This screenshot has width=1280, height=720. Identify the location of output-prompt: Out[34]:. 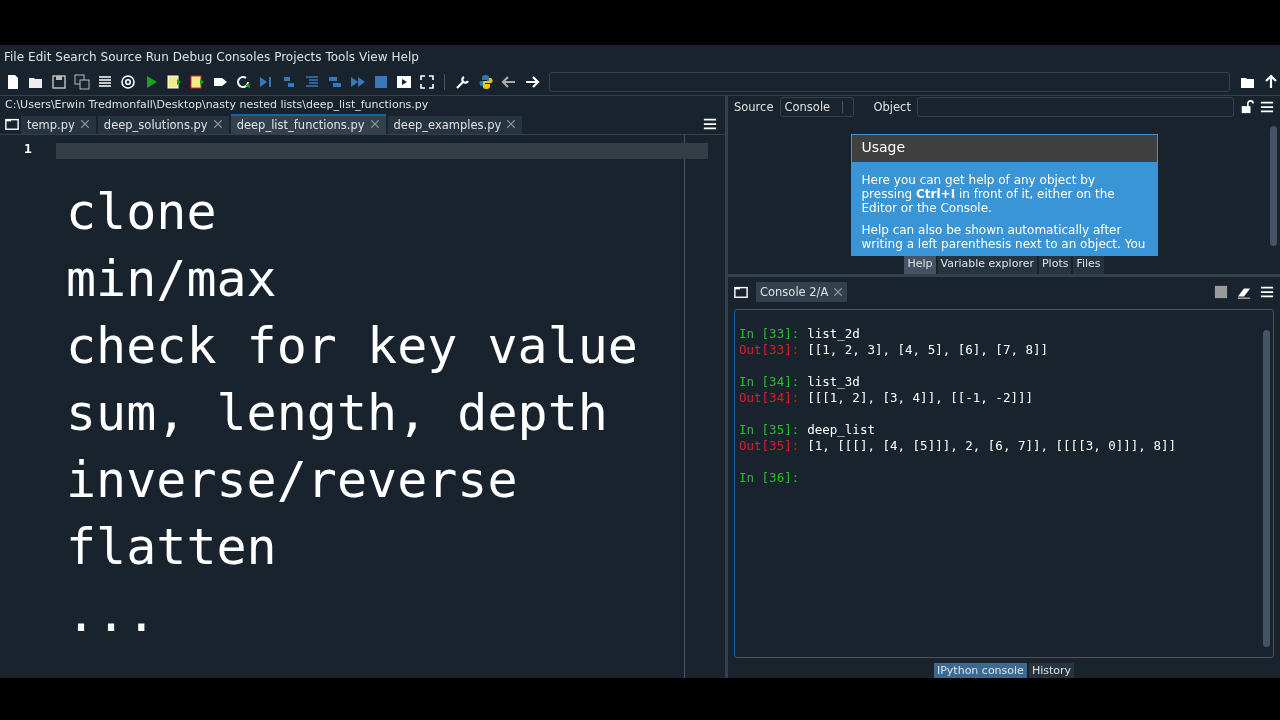
(769, 397).